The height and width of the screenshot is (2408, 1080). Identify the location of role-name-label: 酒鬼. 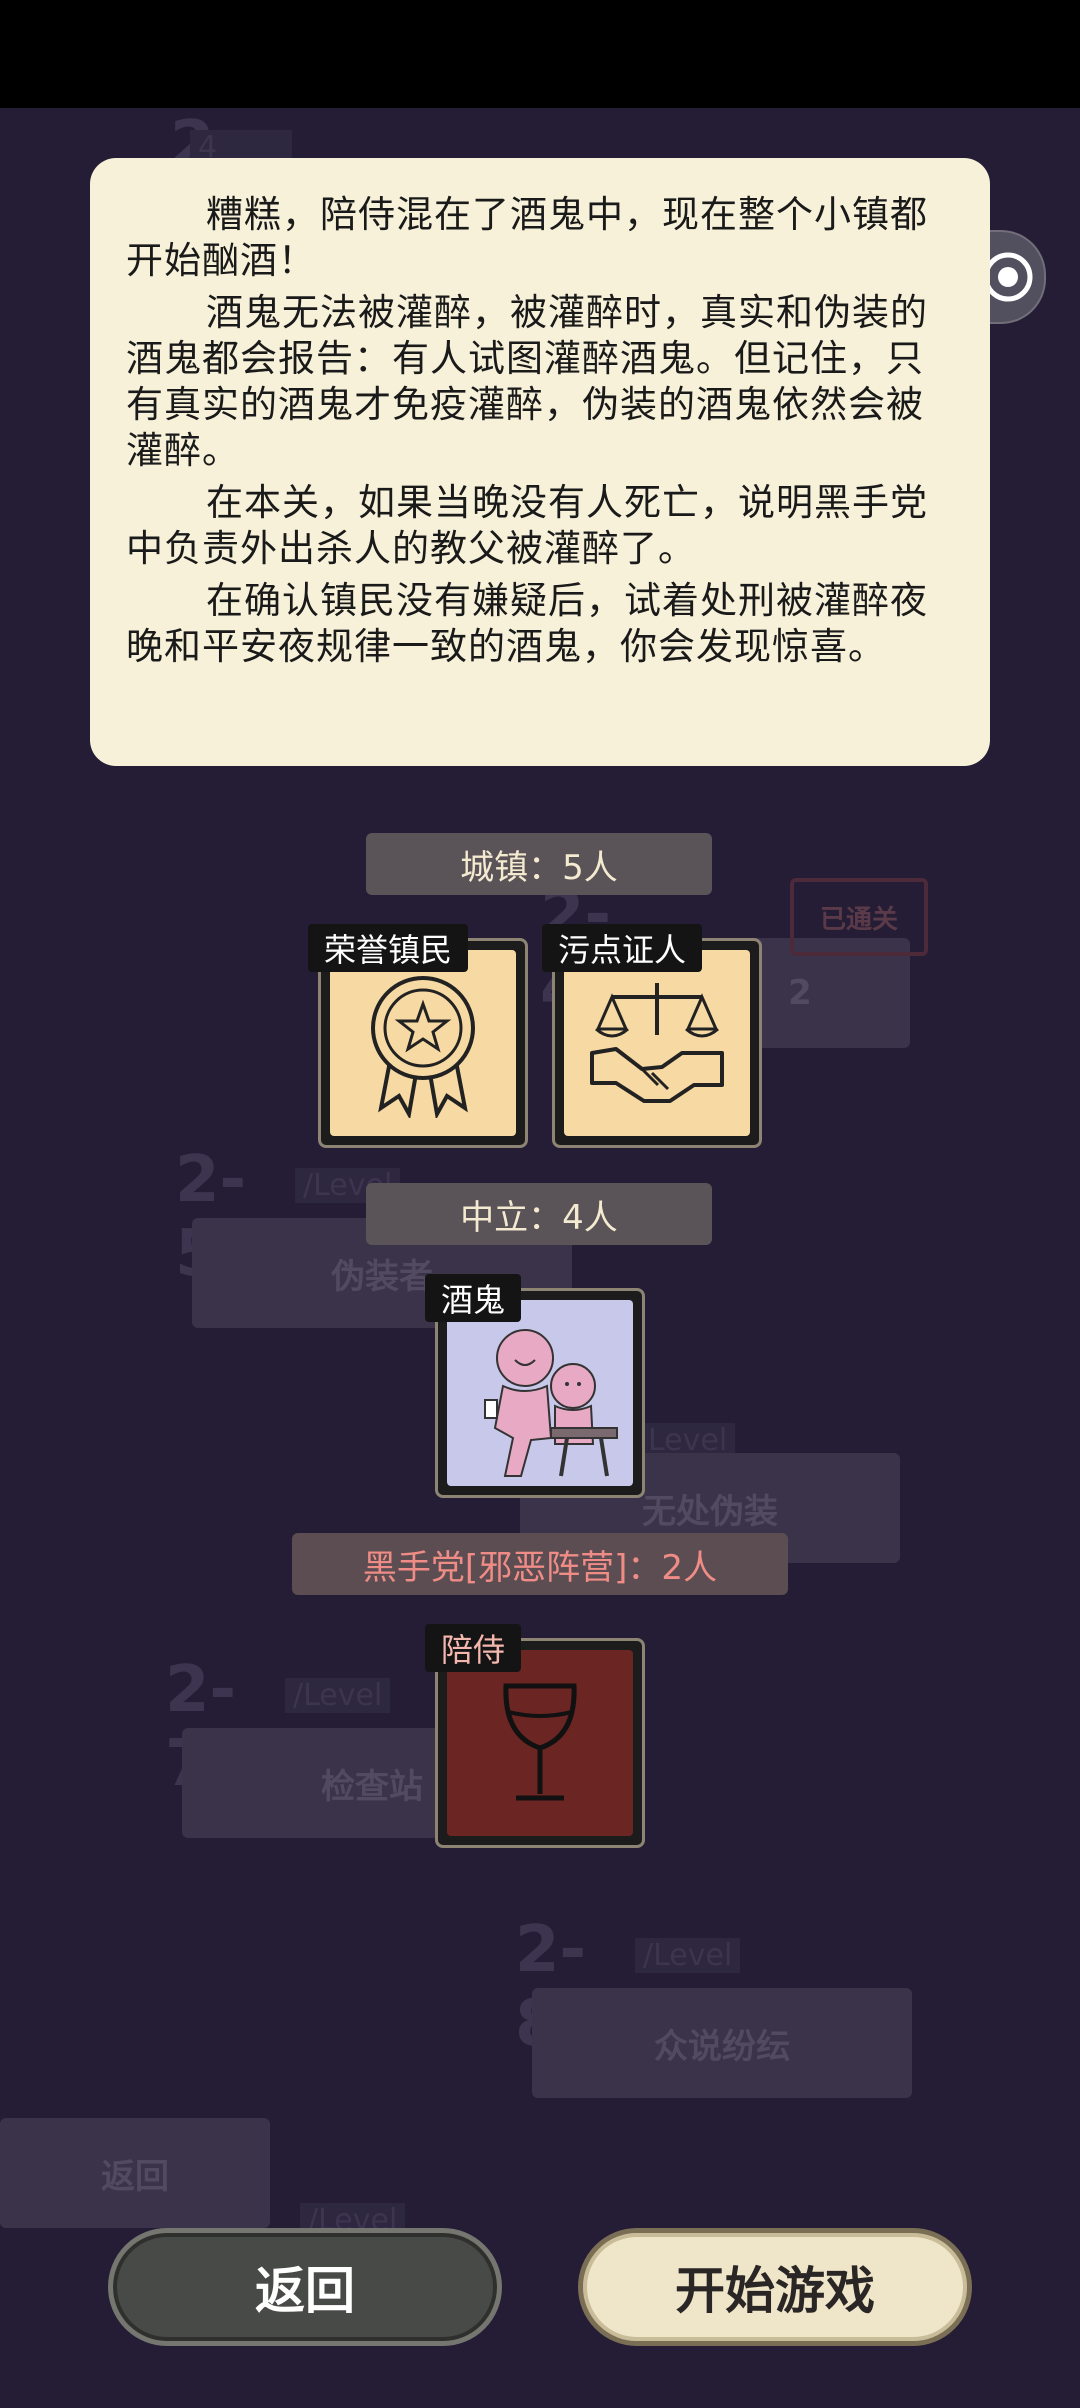
(473, 1298).